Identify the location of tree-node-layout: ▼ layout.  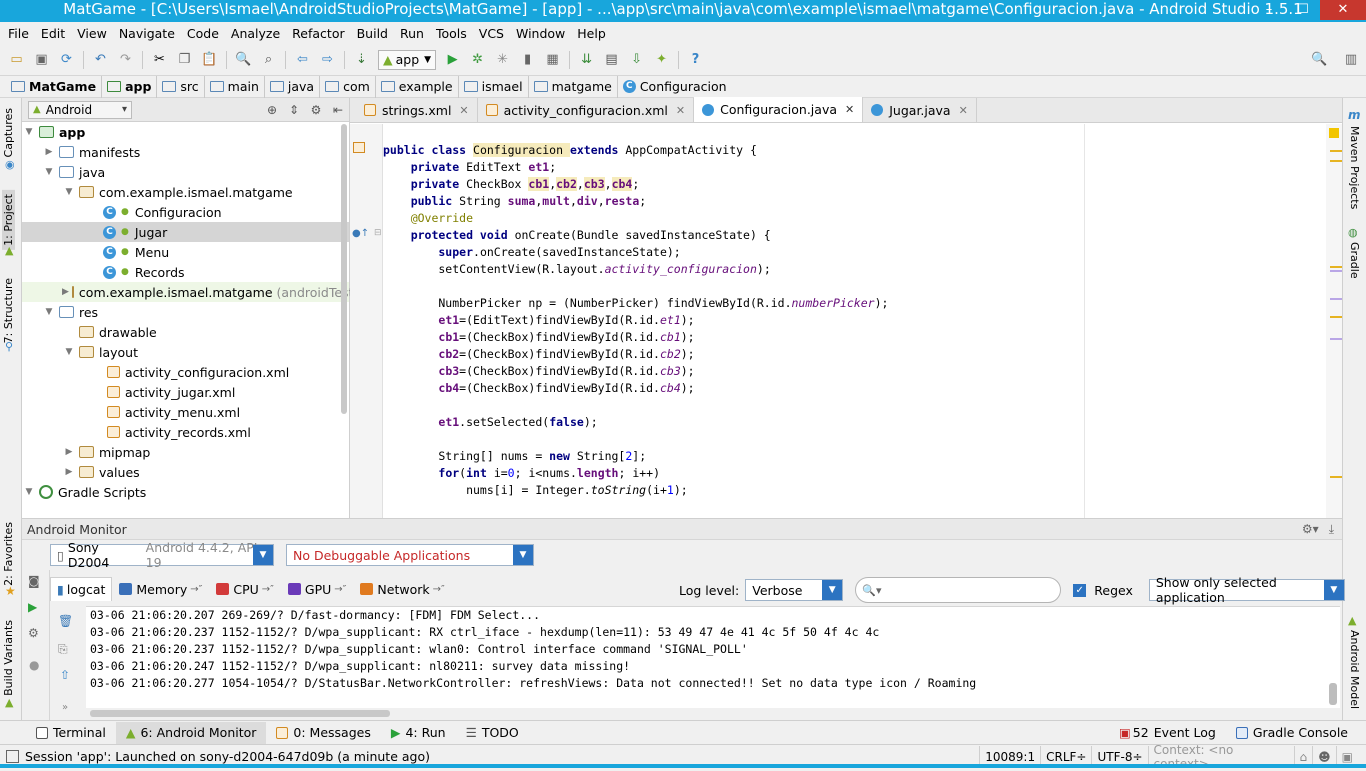
(185, 352).